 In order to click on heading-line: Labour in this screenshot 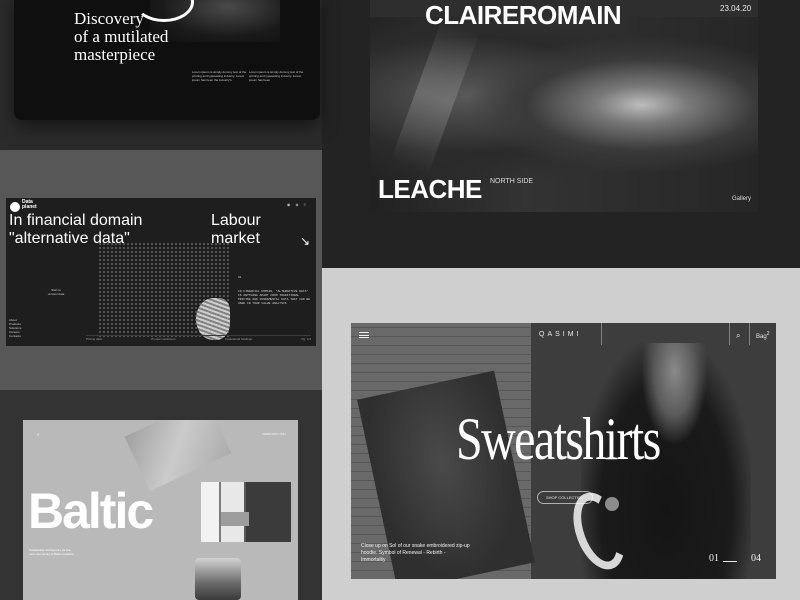, I will do `click(236, 220)`.